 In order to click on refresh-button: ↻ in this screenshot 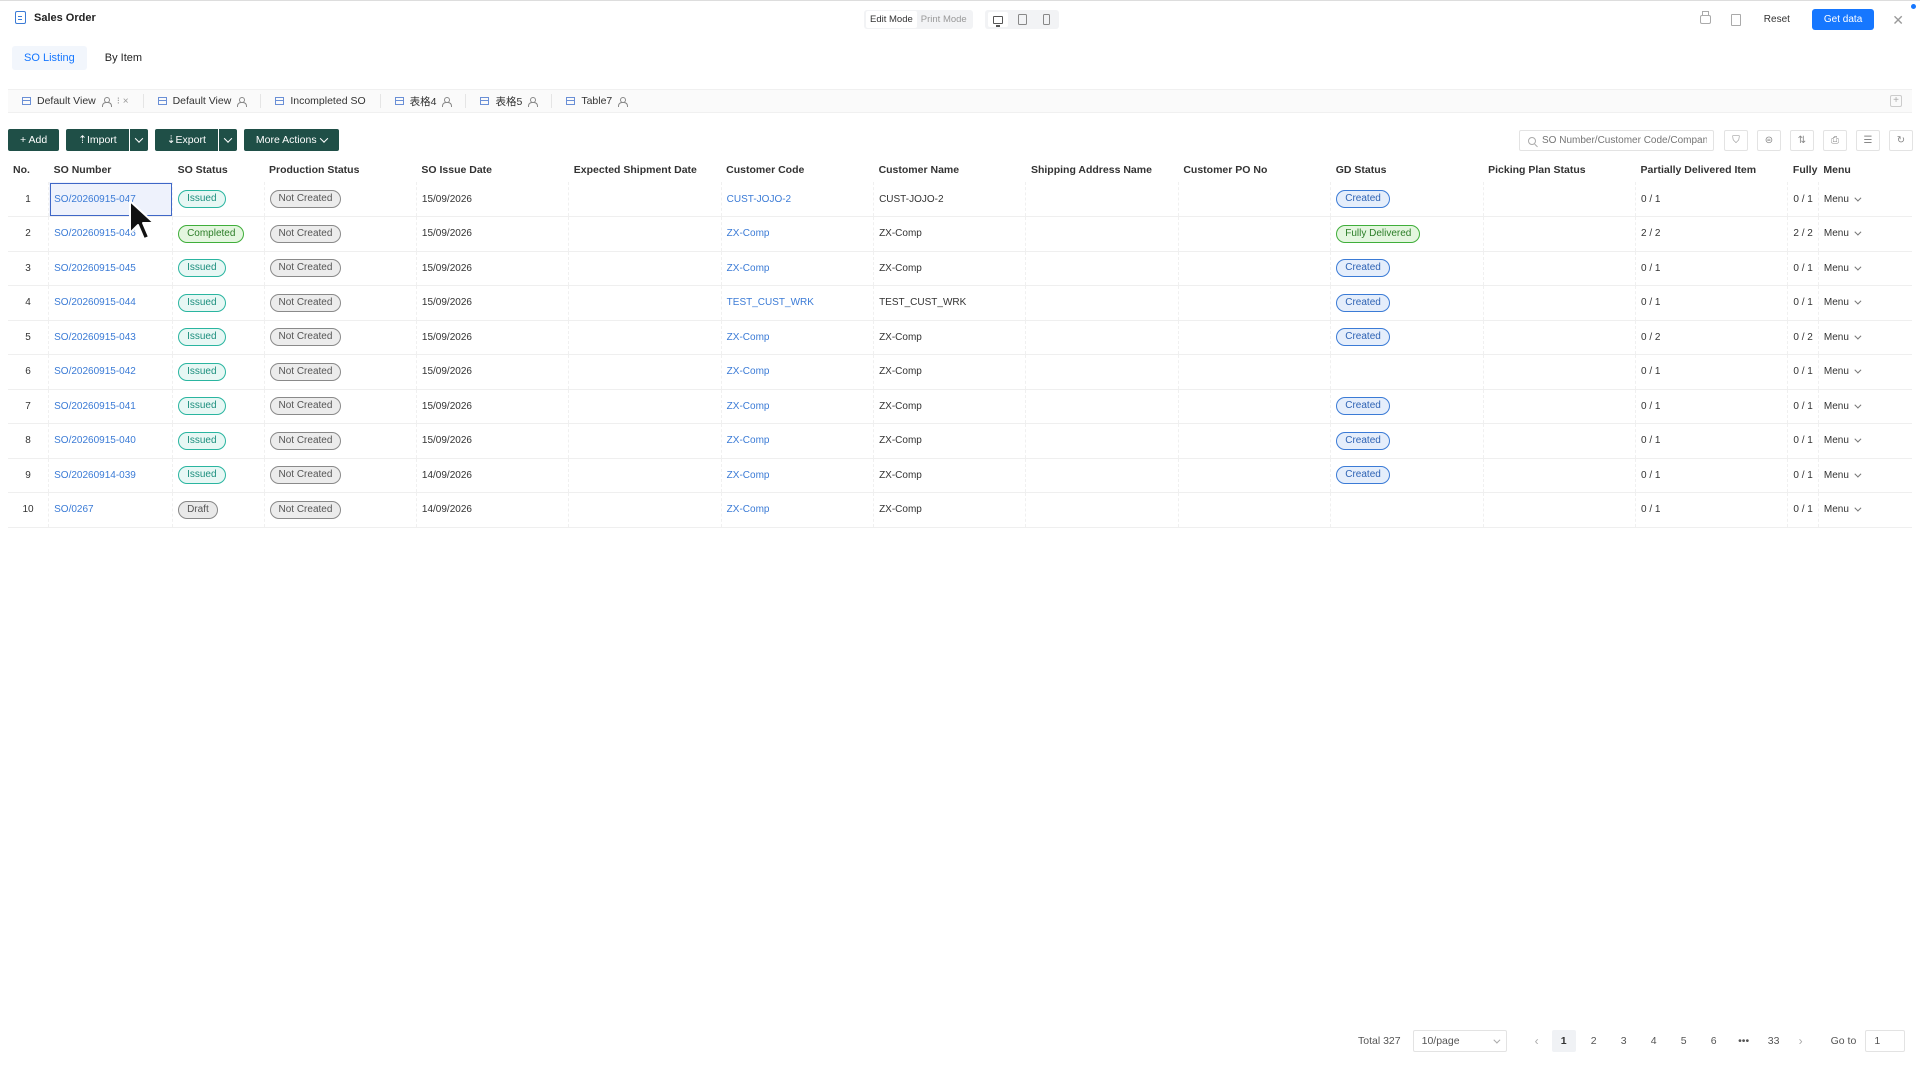, I will do `click(1901, 140)`.